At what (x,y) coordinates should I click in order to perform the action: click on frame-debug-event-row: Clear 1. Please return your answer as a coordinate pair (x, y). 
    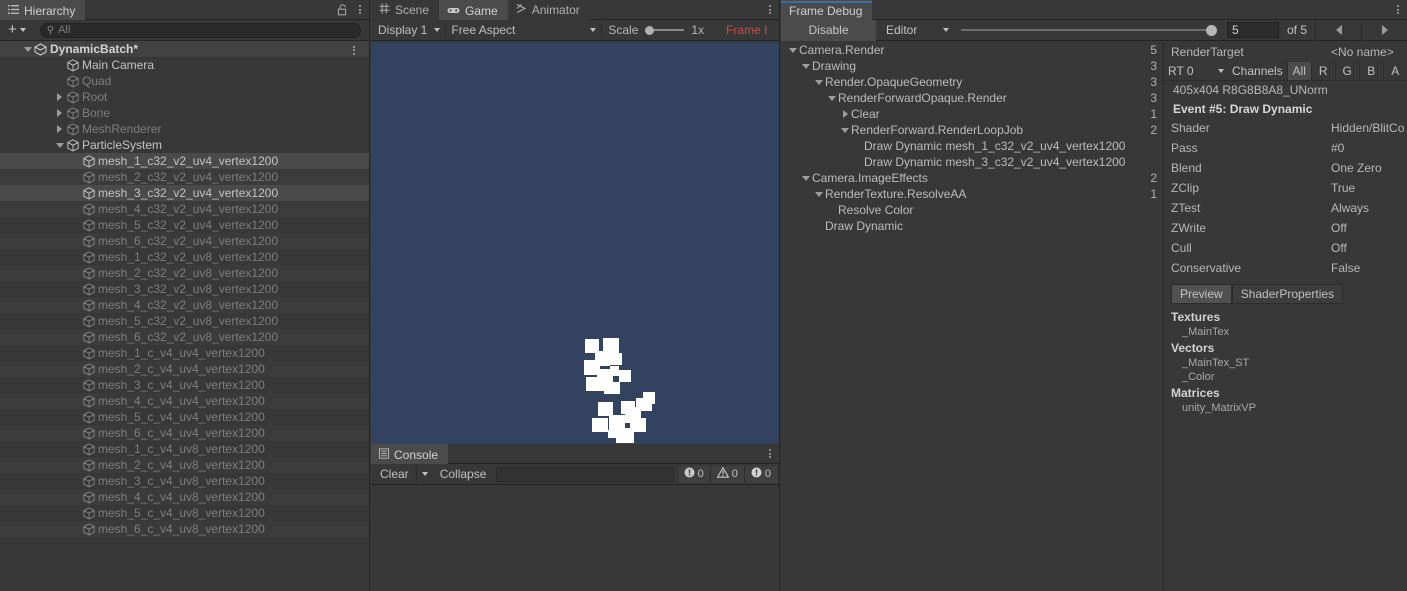
    Looking at the image, I should click on (972, 114).